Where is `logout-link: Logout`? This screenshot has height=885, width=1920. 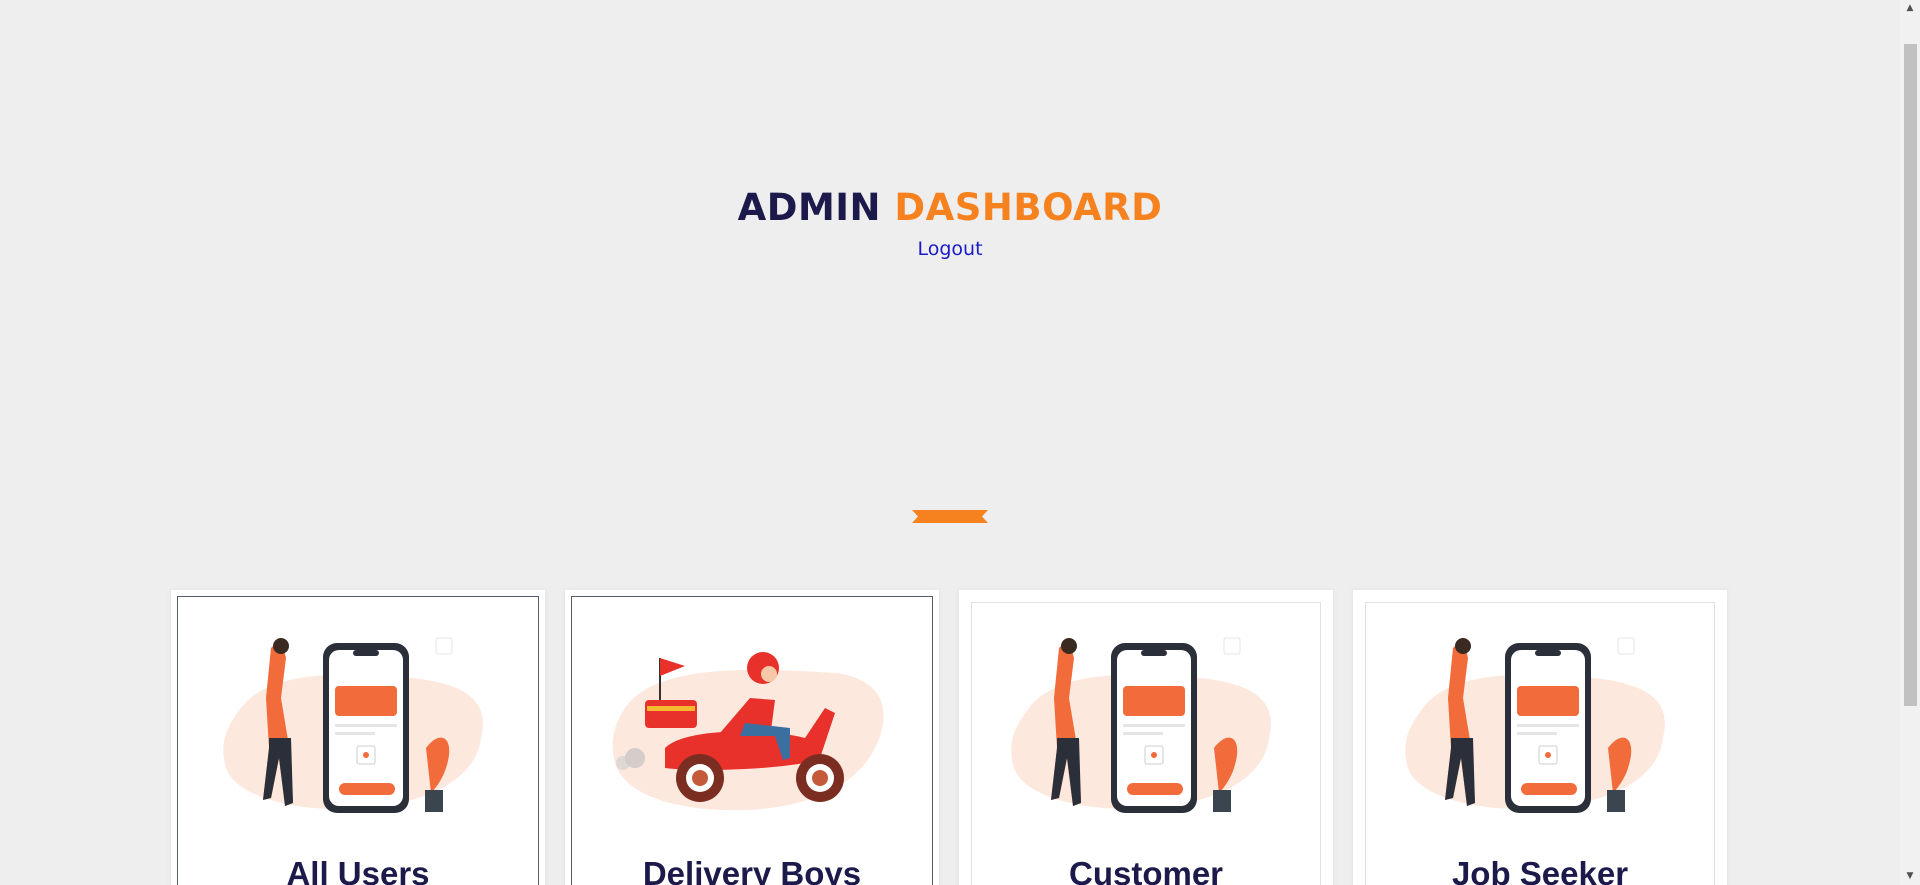
logout-link: Logout is located at coordinates (949, 249).